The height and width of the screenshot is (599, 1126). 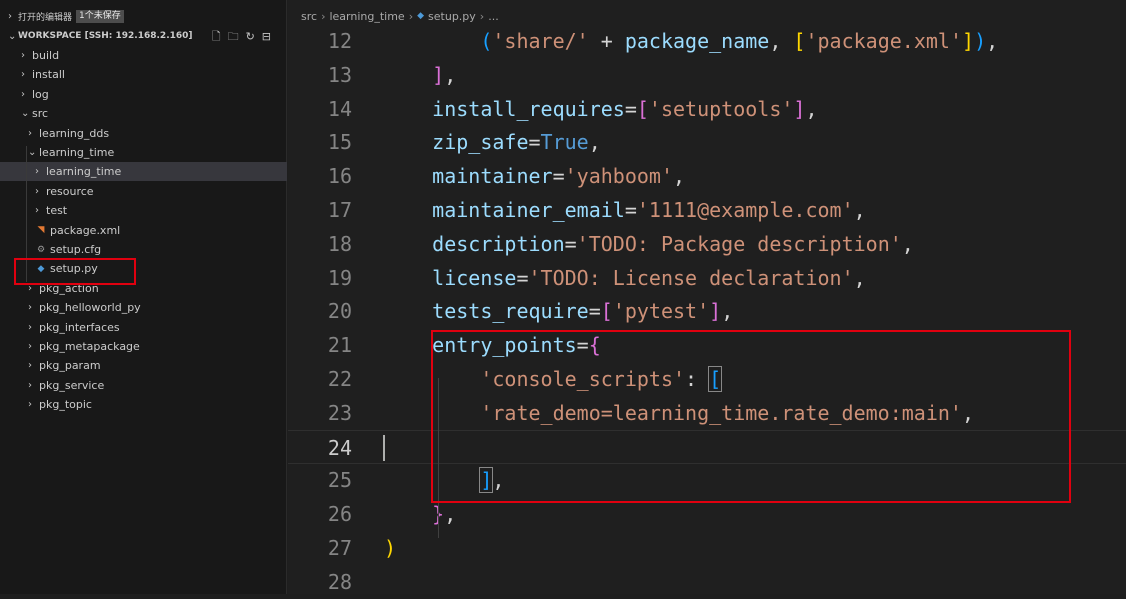 I want to click on line-number: 20, so click(x=339, y=311).